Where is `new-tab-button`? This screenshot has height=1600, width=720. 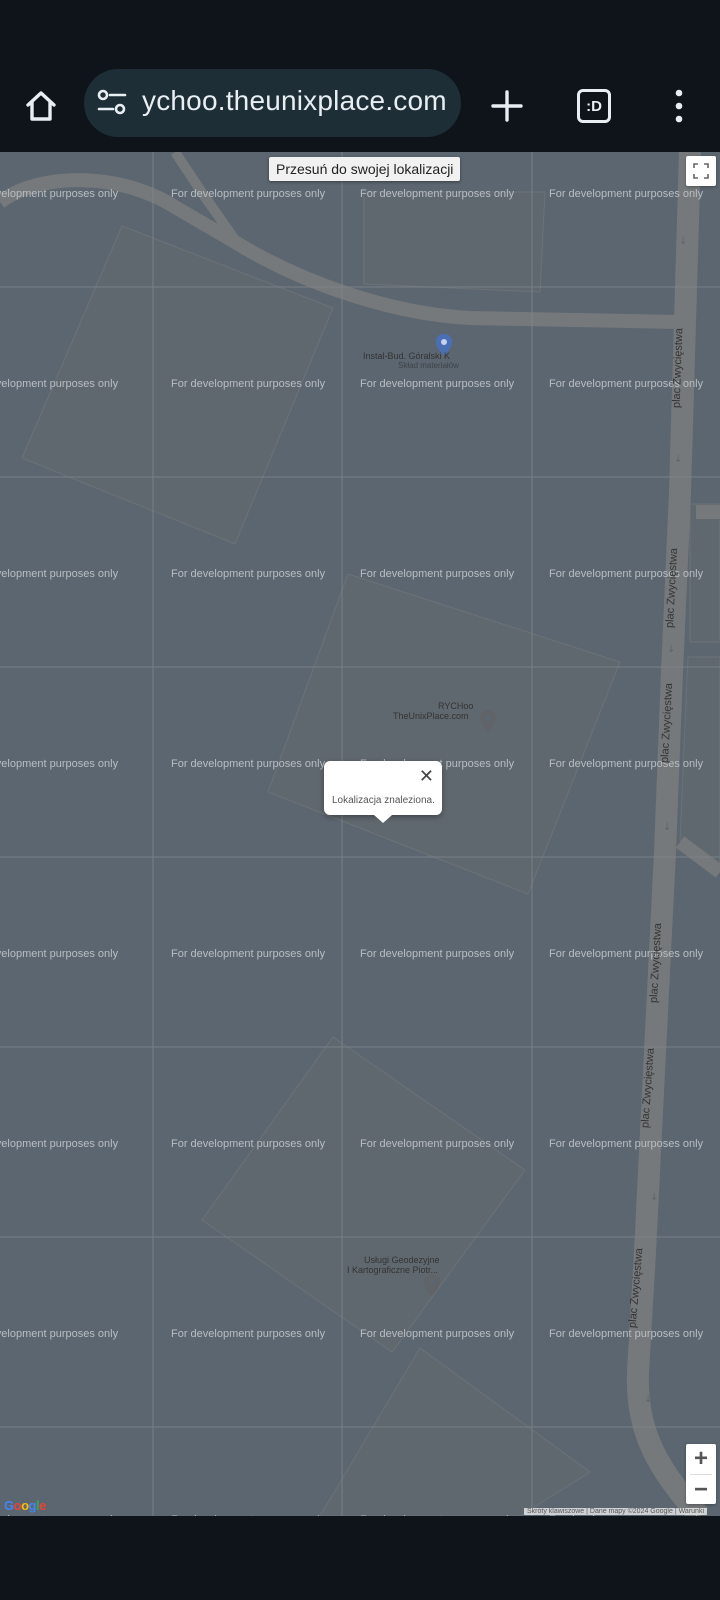 new-tab-button is located at coordinates (507, 106).